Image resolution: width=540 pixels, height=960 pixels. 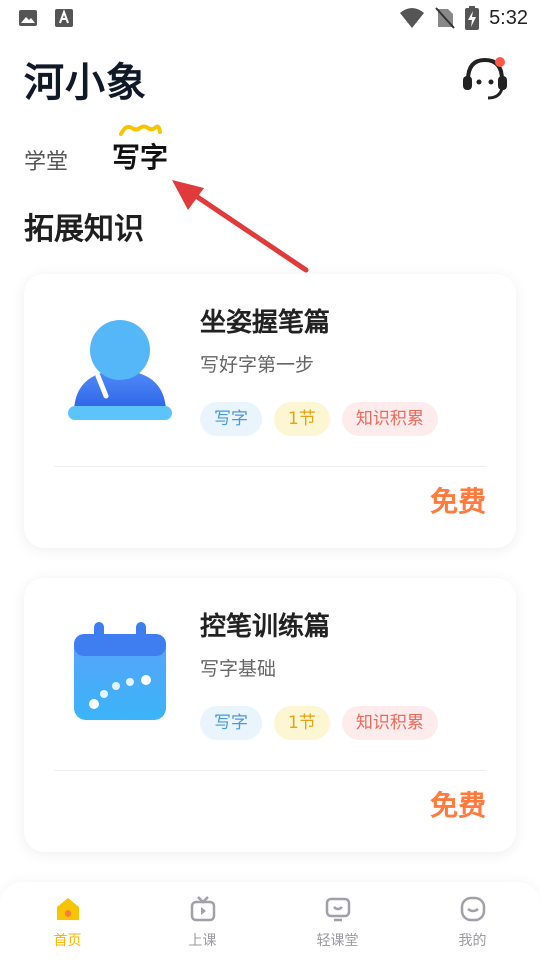 What do you see at coordinates (202, 941) in the screenshot?
I see `nav-label: 上课` at bounding box center [202, 941].